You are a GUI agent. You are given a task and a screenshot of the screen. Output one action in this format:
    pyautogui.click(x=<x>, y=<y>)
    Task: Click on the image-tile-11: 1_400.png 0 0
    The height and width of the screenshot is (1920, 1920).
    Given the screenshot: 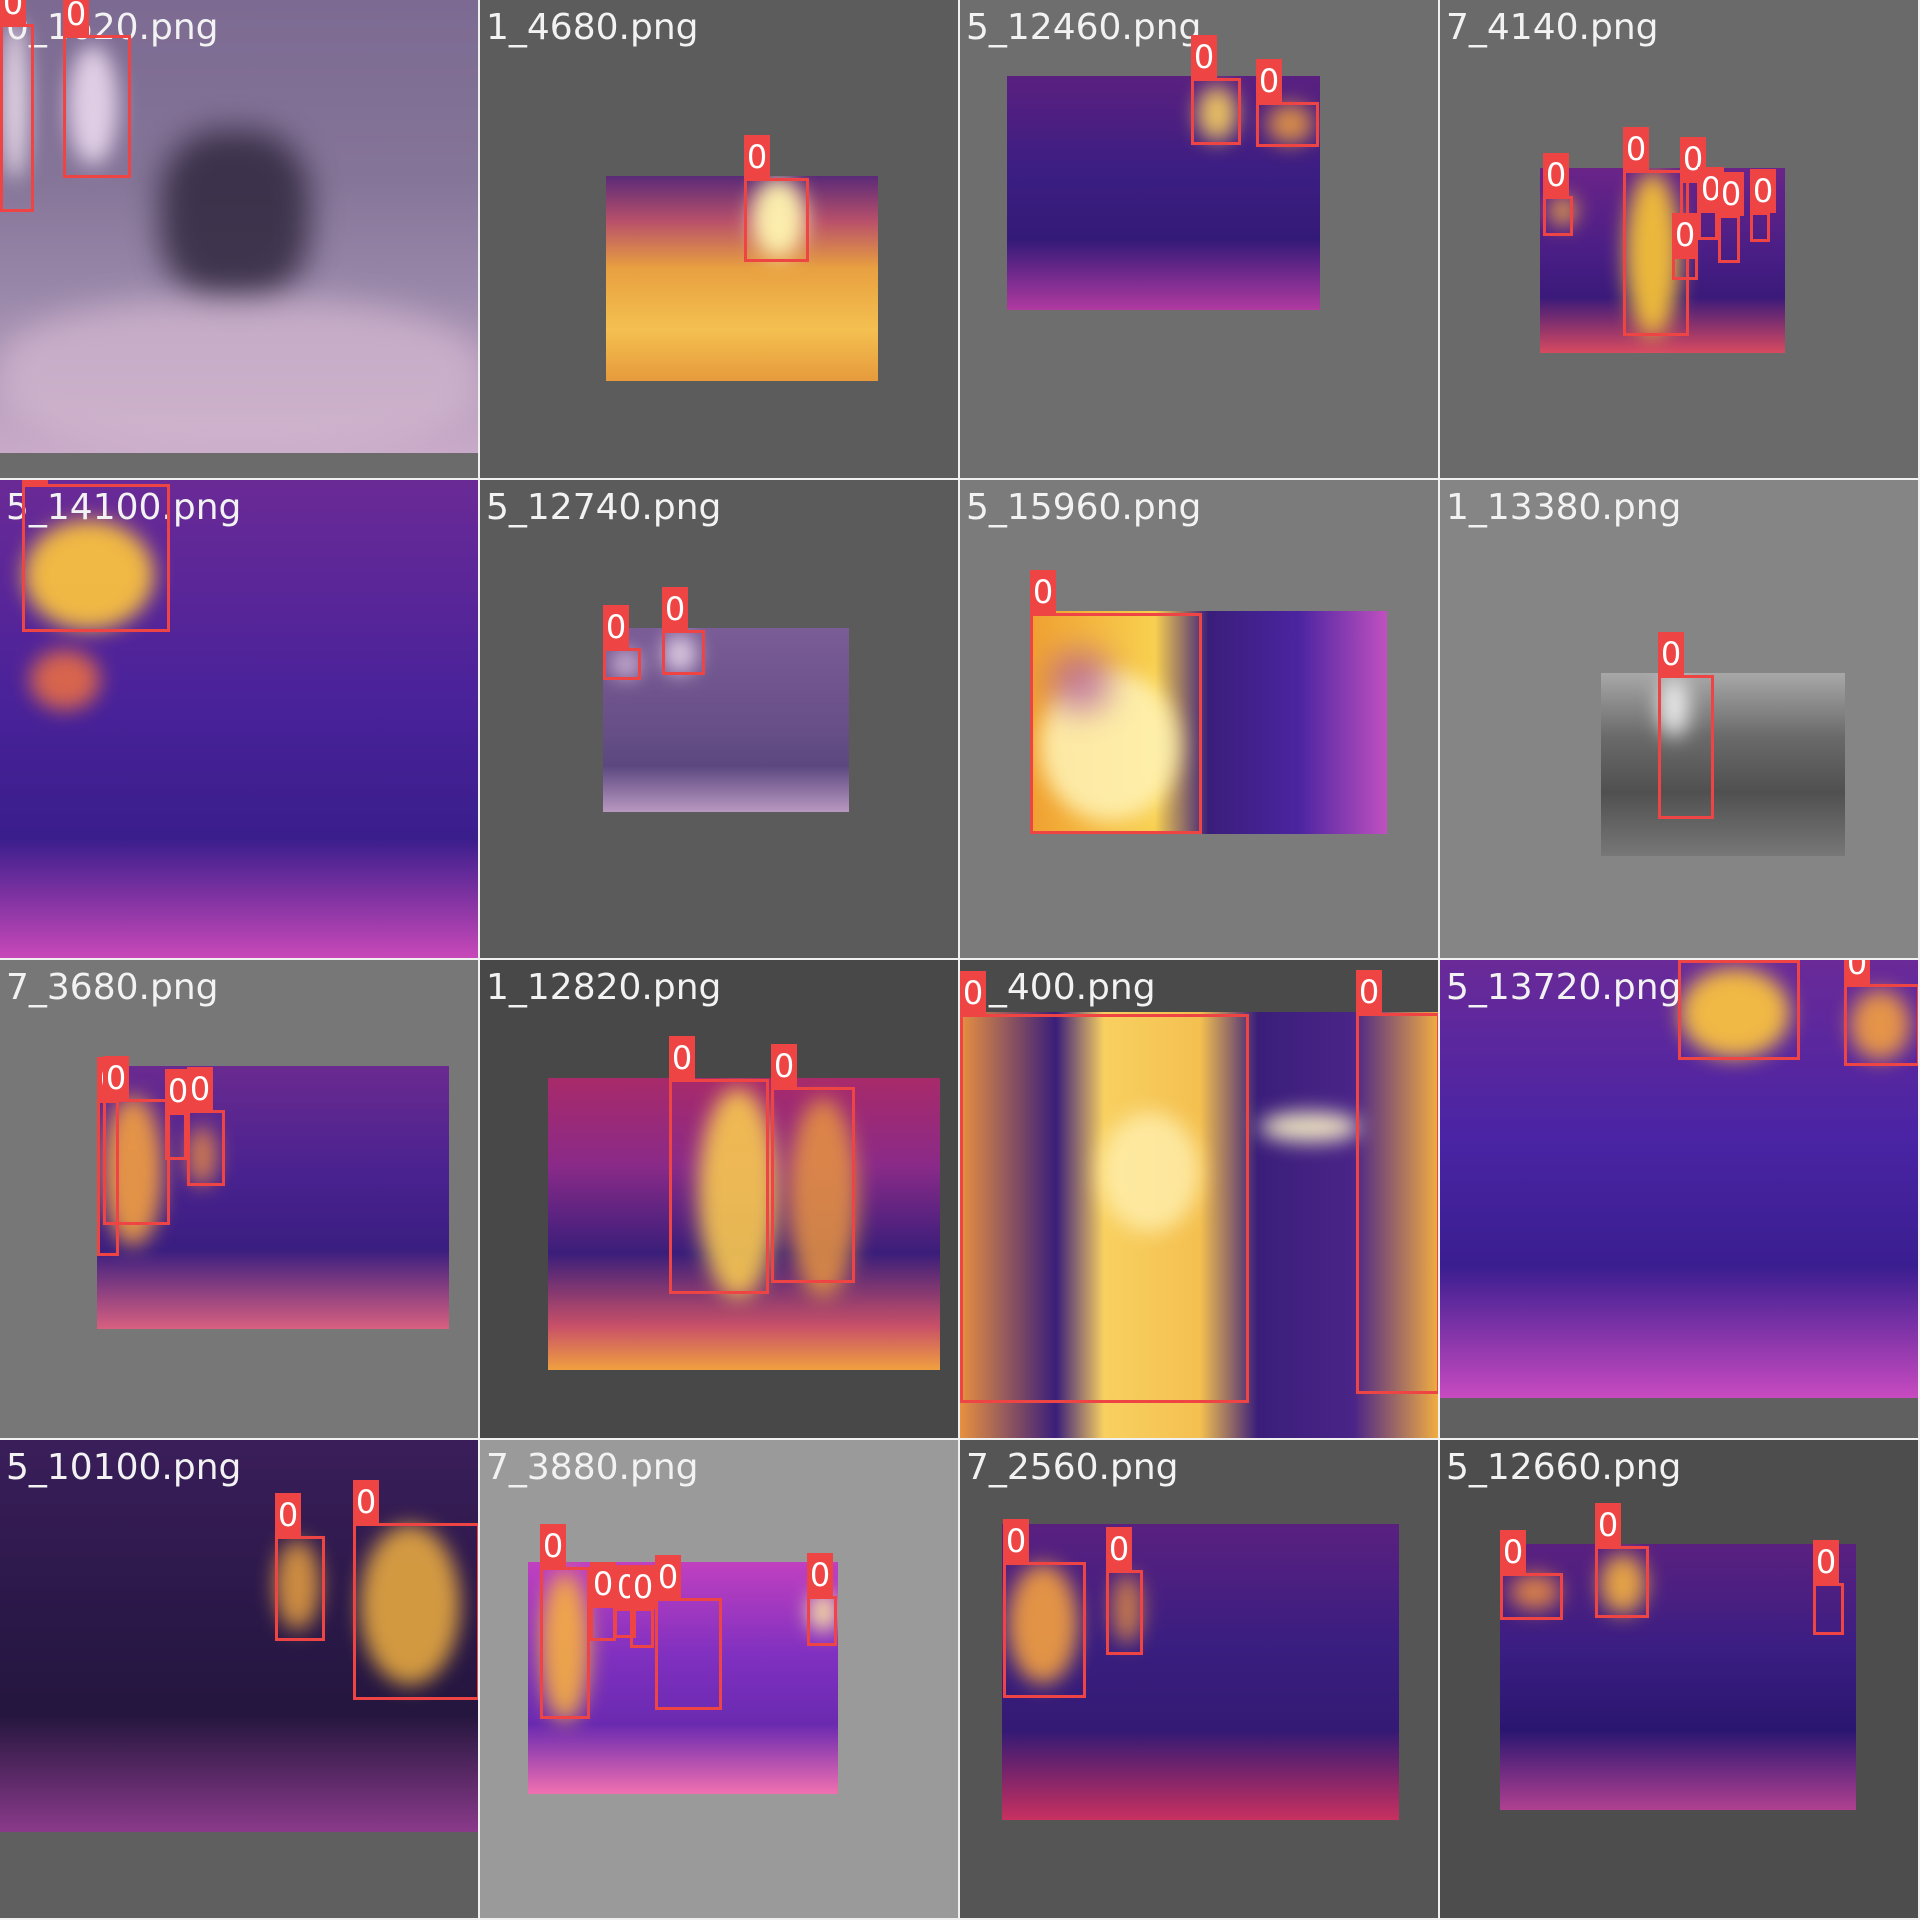 What is the action you would take?
    pyautogui.click(x=1200, y=1200)
    